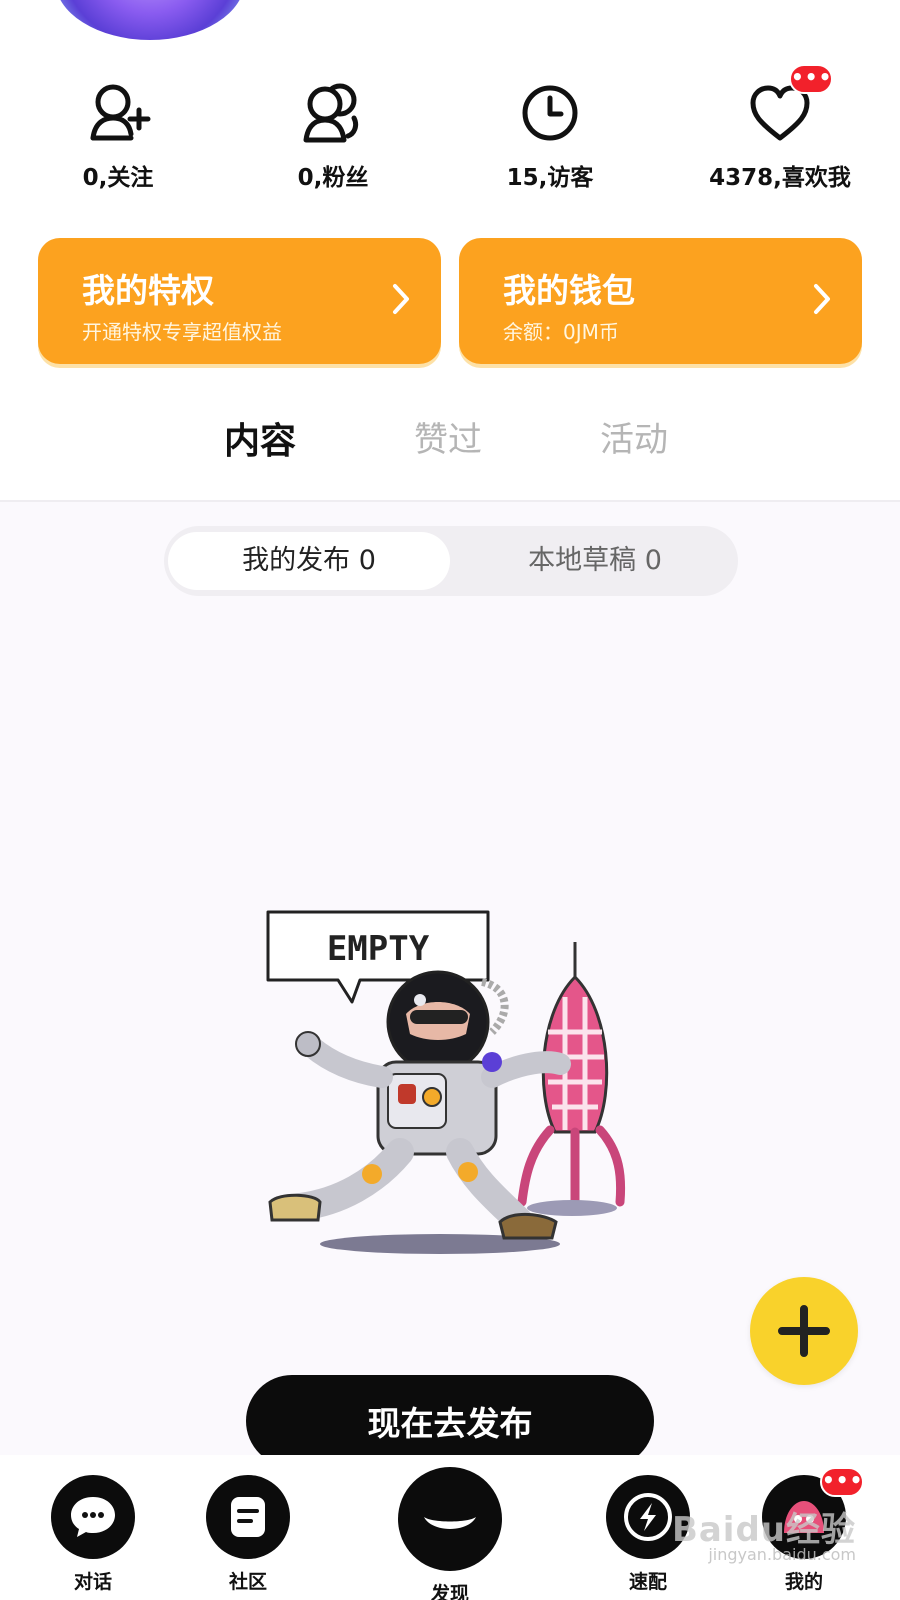 Image resolution: width=900 pixels, height=1600 pixels. What do you see at coordinates (763, 1530) in the screenshot?
I see `watermark-logo: Baidu经验` at bounding box center [763, 1530].